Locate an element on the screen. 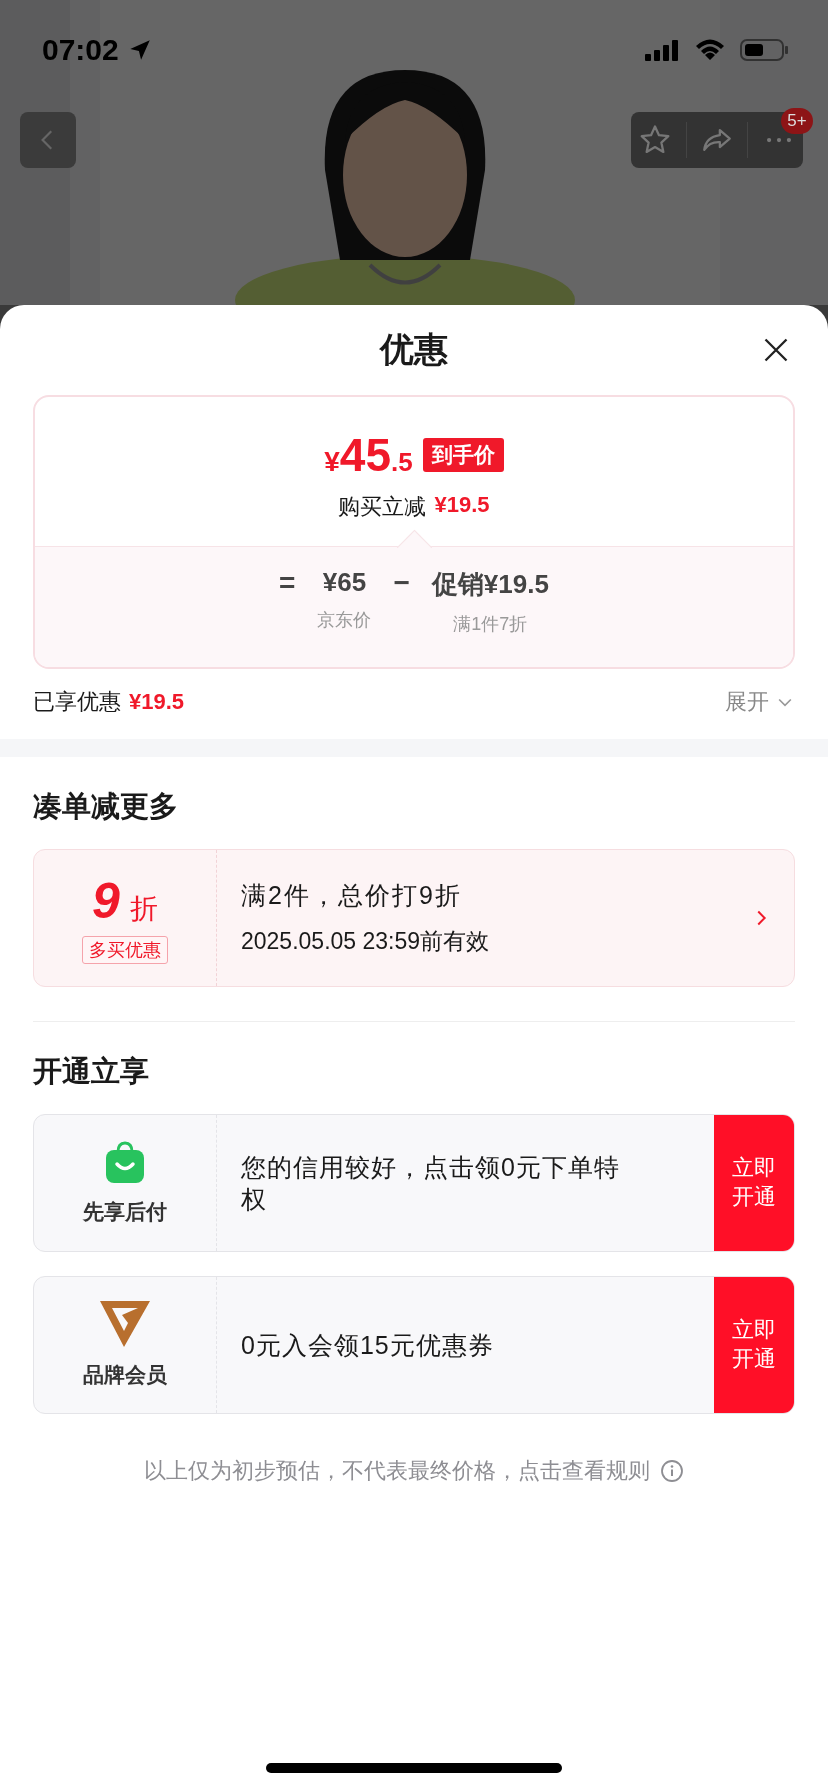 This screenshot has height=1792, width=828. shopping-bag-icon is located at coordinates (125, 1162).